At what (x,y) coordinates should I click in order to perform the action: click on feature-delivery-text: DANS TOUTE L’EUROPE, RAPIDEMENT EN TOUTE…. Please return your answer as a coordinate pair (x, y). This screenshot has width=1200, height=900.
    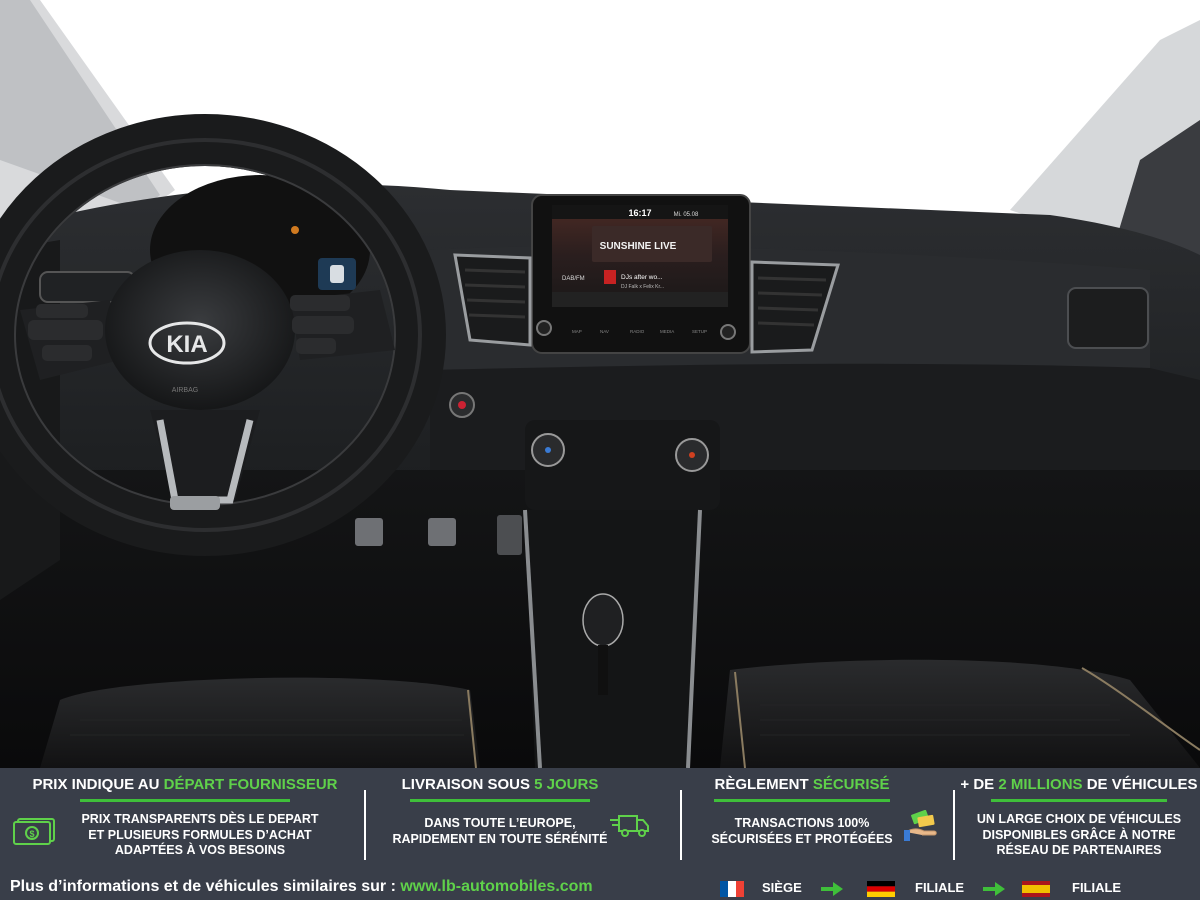
    Looking at the image, I should click on (500, 831).